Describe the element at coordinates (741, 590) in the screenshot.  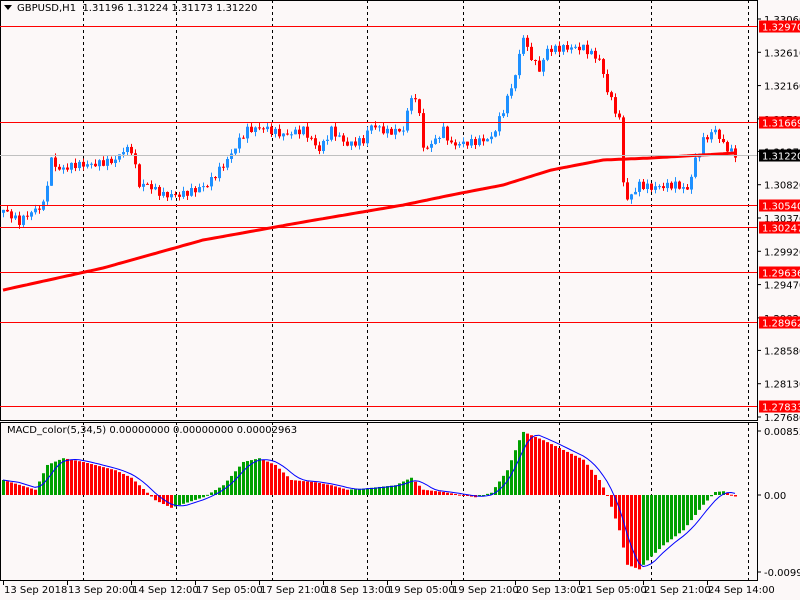
I see `time-axis-label: 24 Sep 14:00` at that location.